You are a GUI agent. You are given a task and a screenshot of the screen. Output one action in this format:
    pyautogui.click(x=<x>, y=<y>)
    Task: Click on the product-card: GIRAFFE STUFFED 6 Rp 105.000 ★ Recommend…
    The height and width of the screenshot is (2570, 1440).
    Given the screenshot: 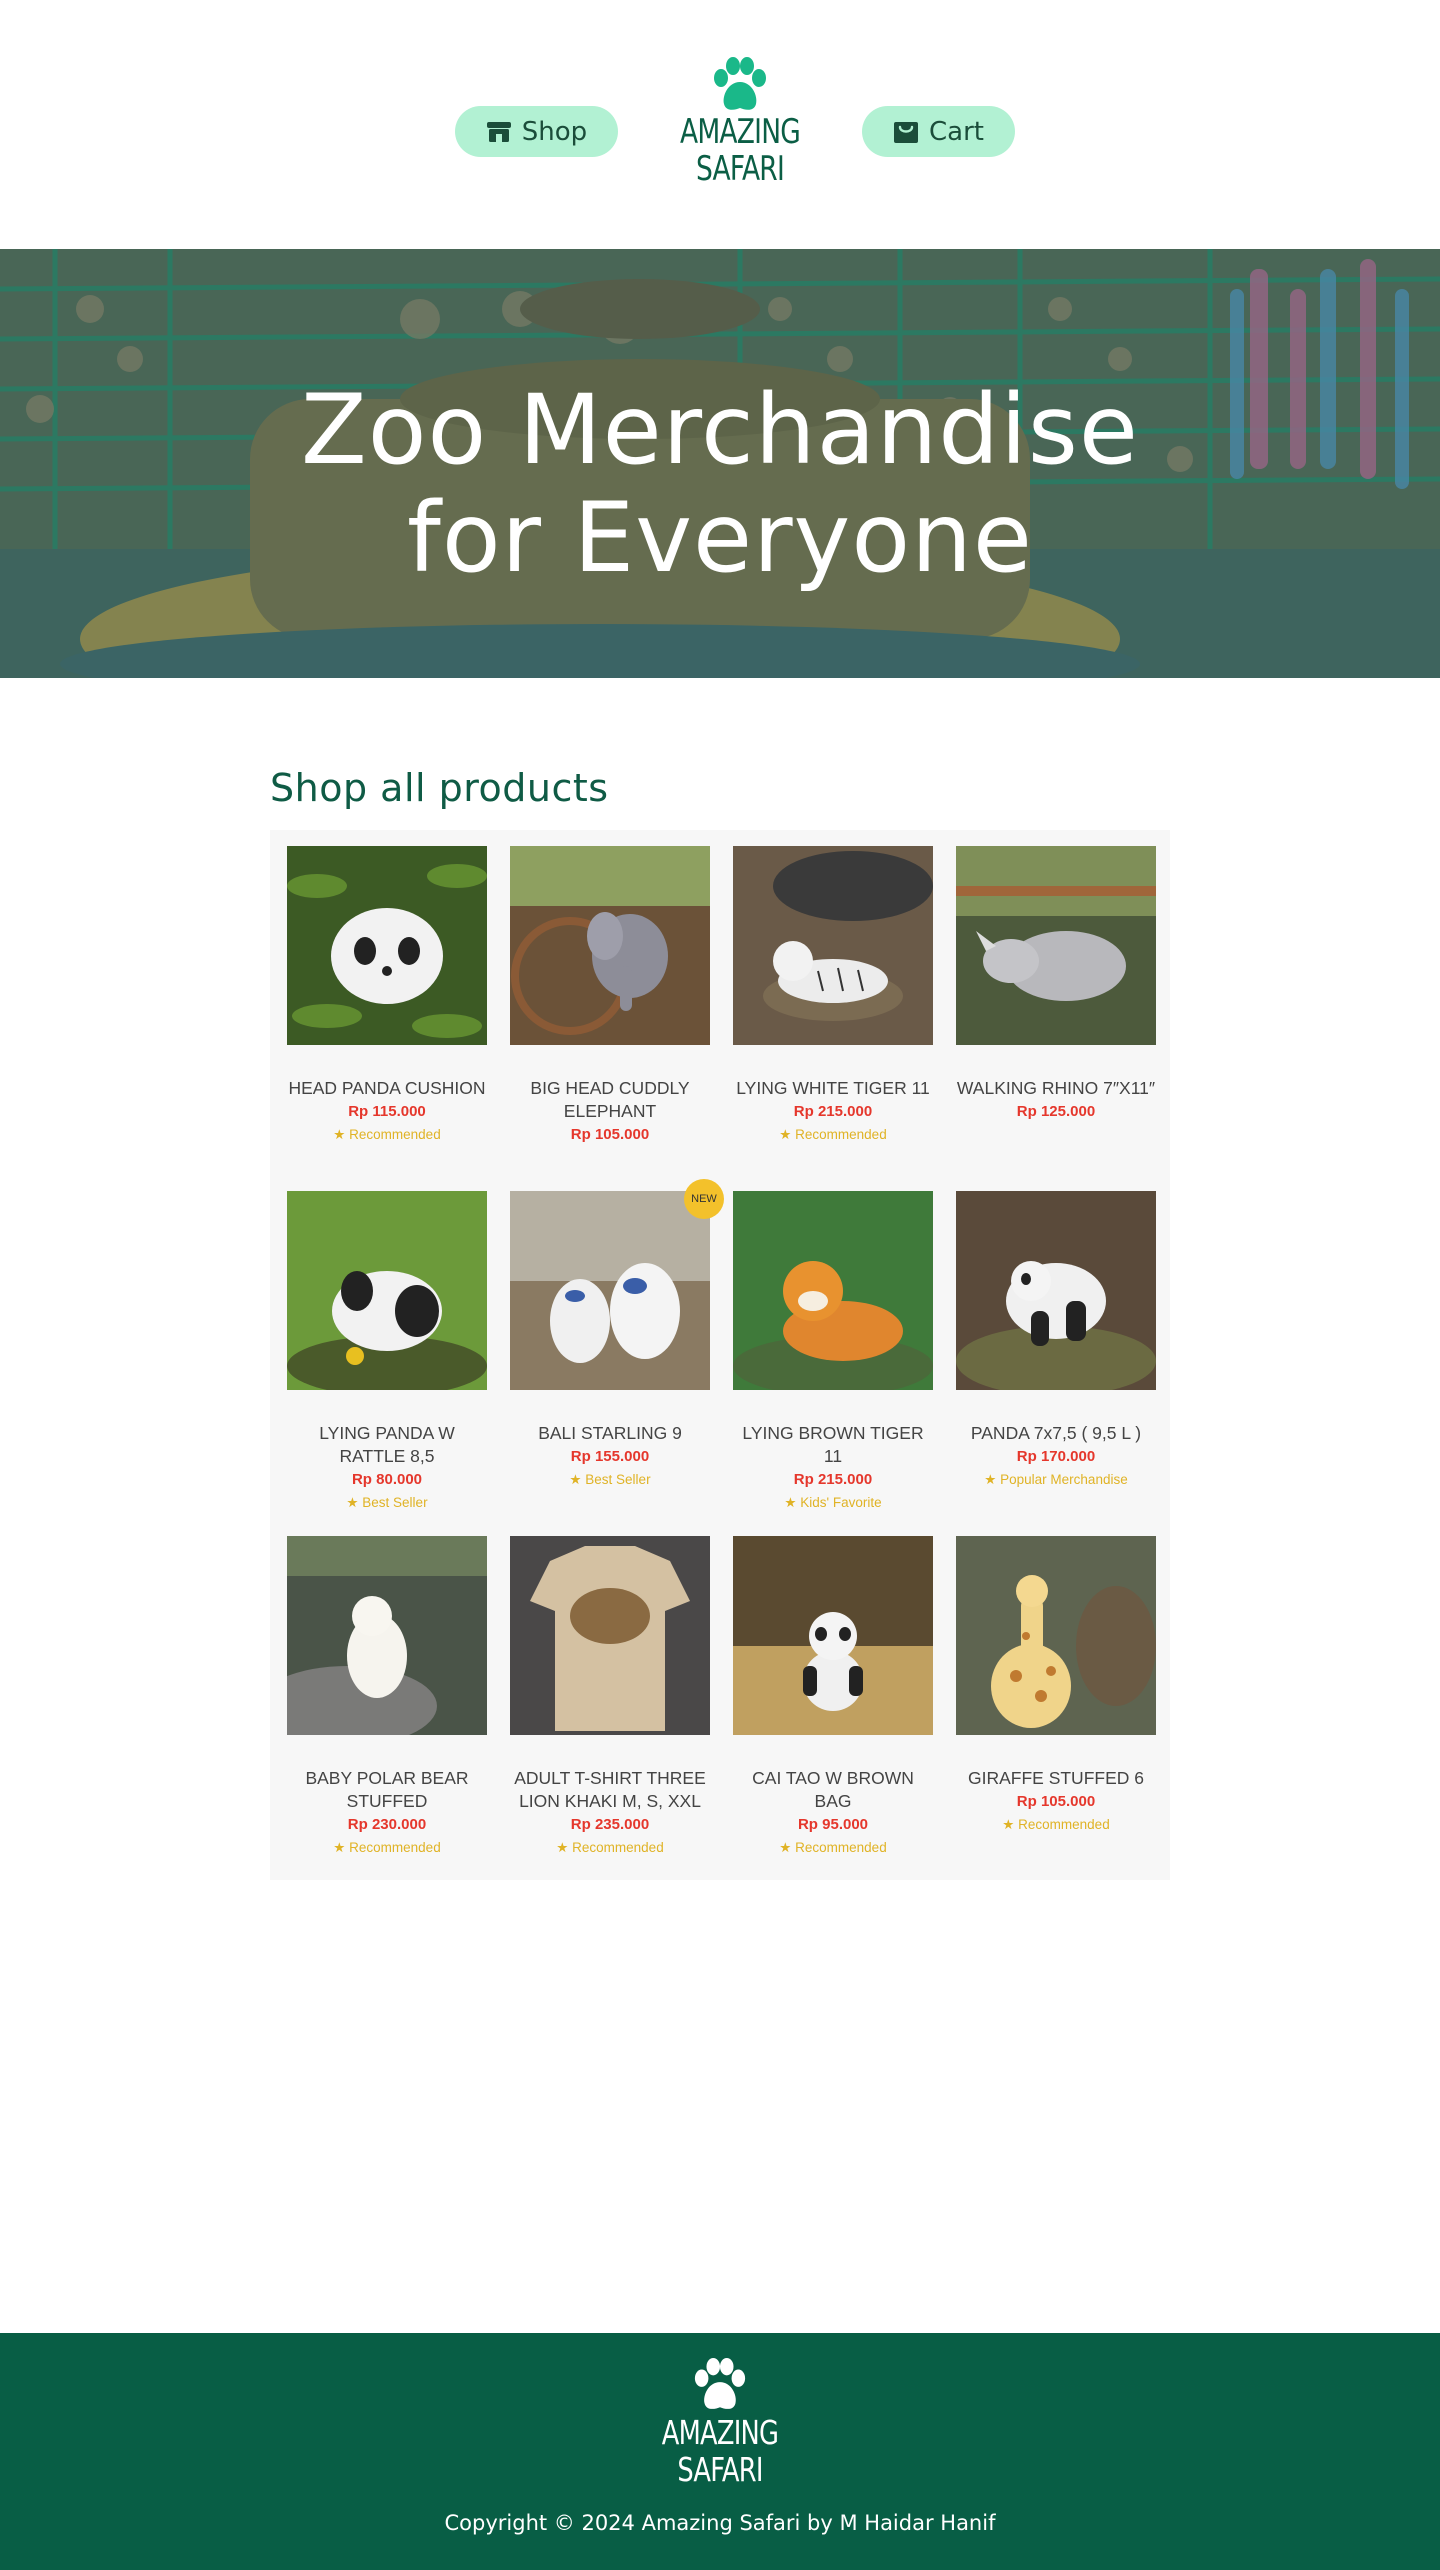 What is the action you would take?
    pyautogui.click(x=1056, y=1686)
    